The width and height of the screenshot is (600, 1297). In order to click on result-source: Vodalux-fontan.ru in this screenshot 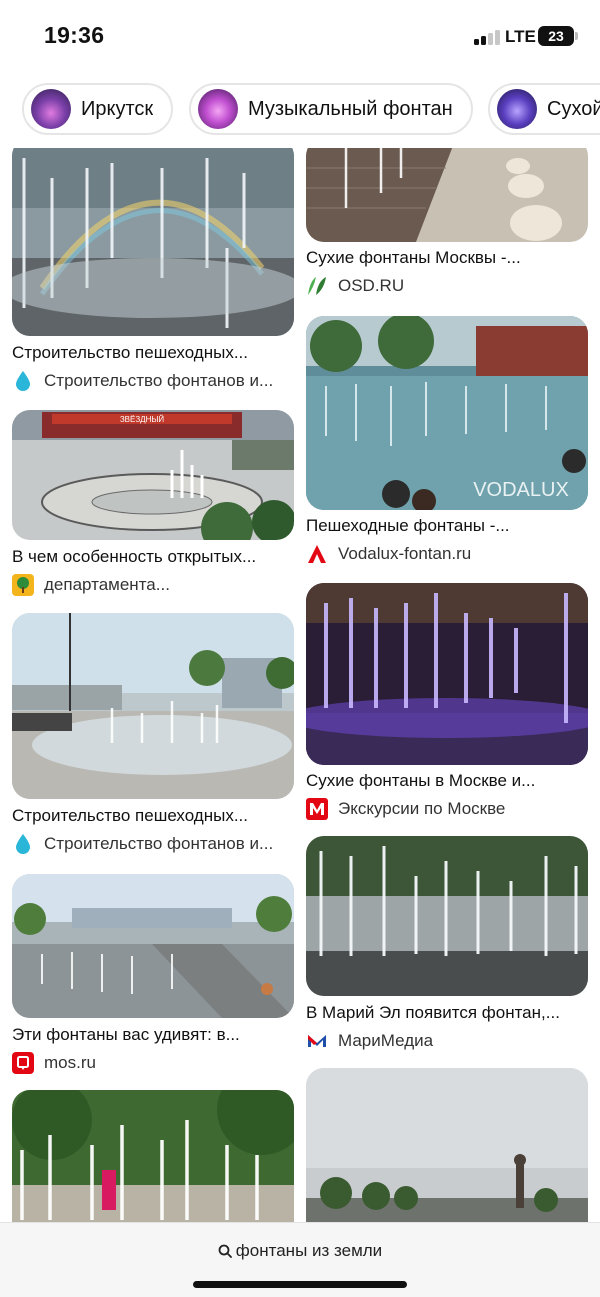, I will do `click(447, 554)`.